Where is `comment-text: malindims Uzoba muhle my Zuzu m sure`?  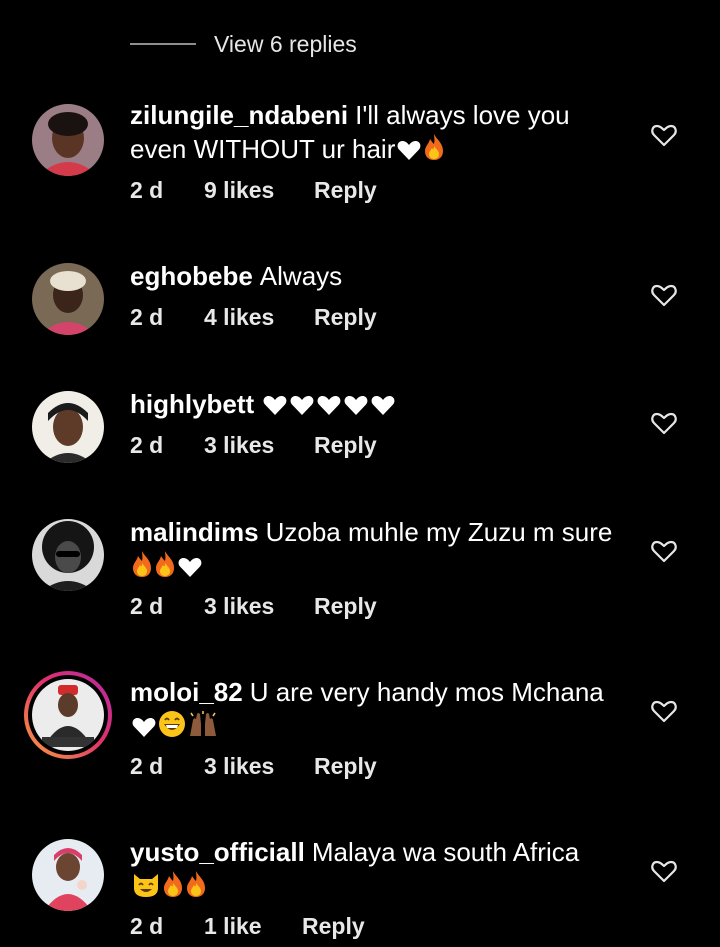
comment-text: malindims Uzoba muhle my Zuzu m sure is located at coordinates (375, 550).